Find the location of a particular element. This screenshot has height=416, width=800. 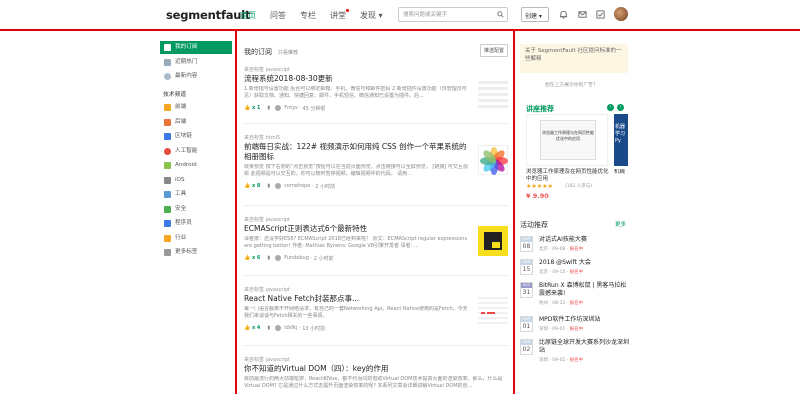

sidebar-item-more-tags: 更多标签 is located at coordinates (196, 252).